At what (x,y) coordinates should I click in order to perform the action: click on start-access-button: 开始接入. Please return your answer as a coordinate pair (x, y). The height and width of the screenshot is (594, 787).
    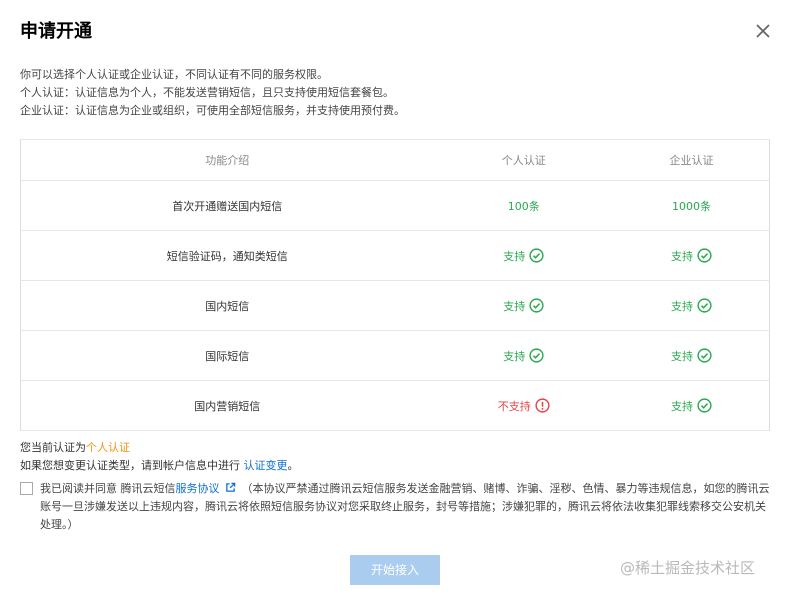
    Looking at the image, I should click on (395, 570).